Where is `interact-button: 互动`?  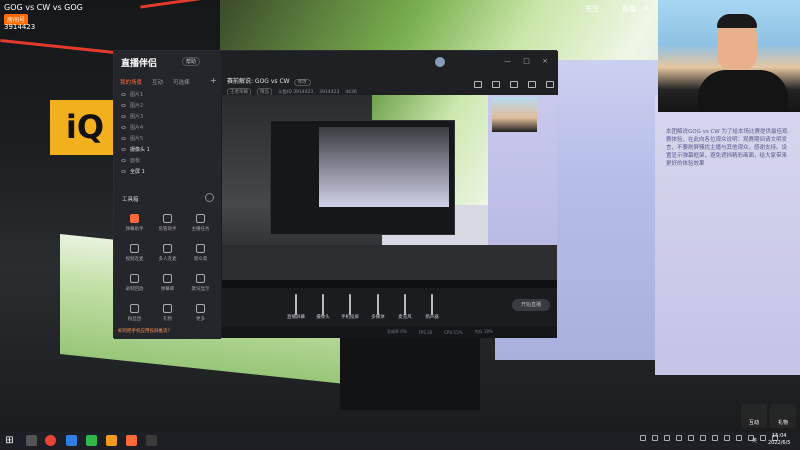
interact-button: 互动 is located at coordinates (754, 416).